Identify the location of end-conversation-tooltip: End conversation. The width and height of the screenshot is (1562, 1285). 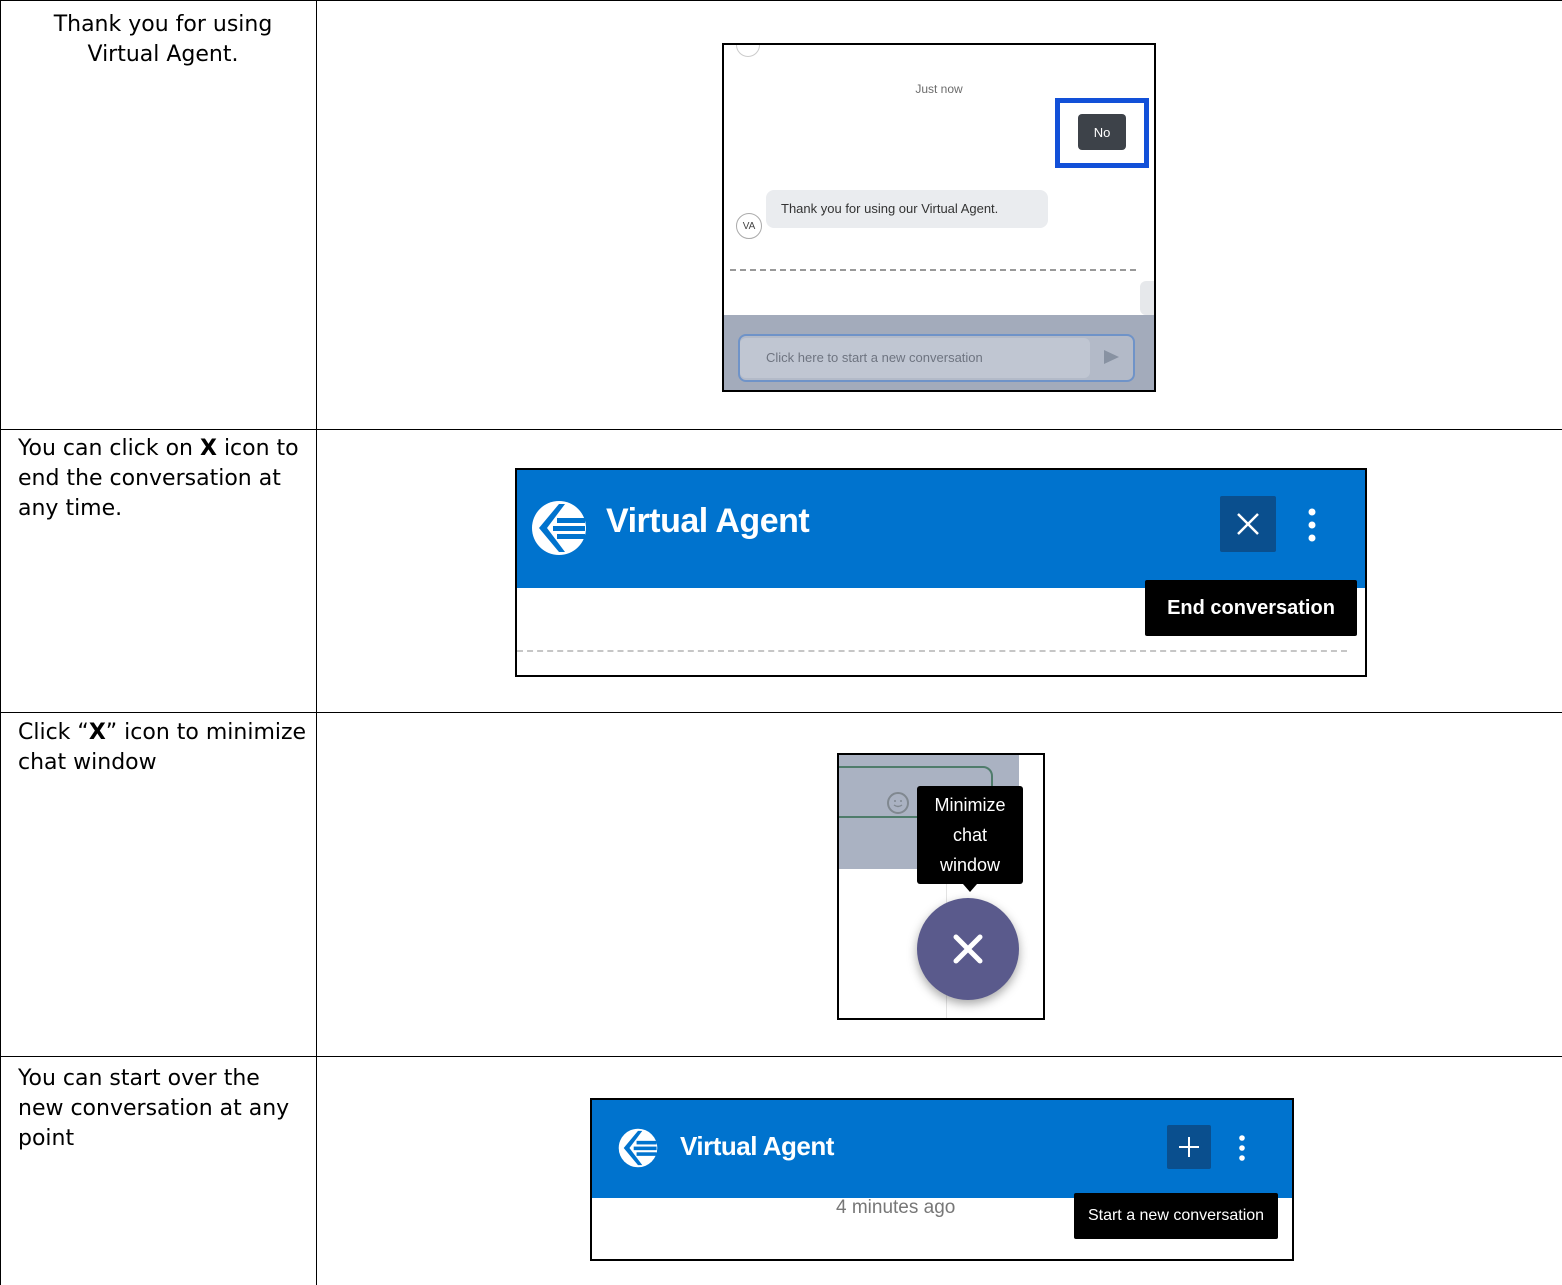
(1251, 608).